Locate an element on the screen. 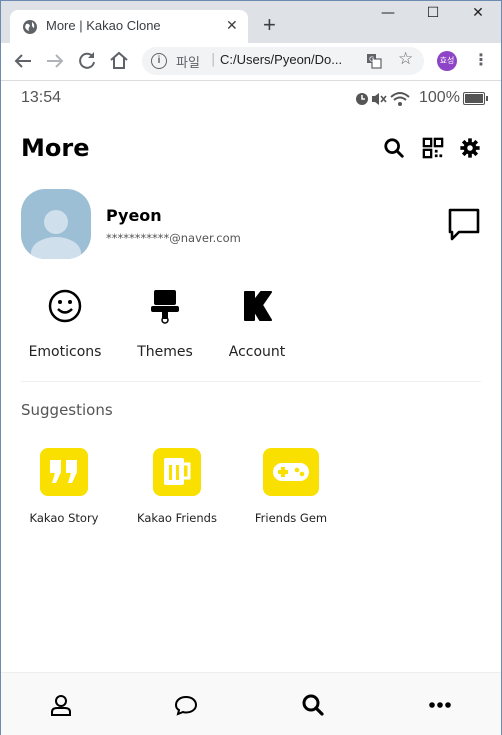 The height and width of the screenshot is (735, 502). battery-icon is located at coordinates (475, 98).